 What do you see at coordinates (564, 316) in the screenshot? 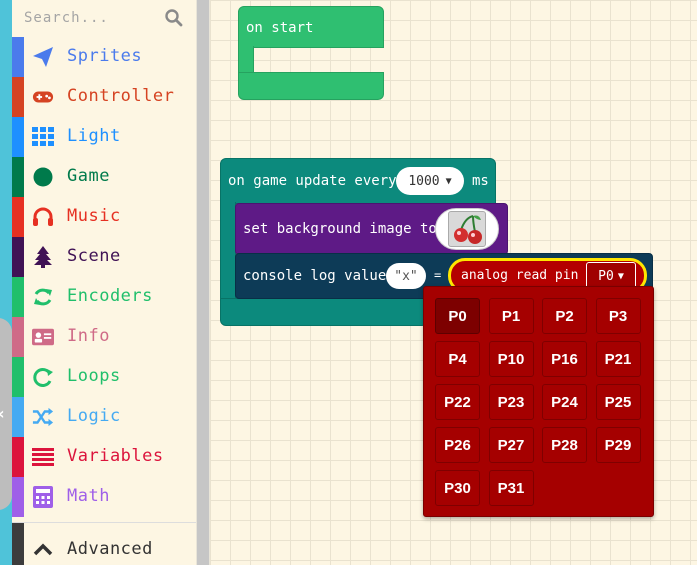
I see `pin-option-p2: P2` at bounding box center [564, 316].